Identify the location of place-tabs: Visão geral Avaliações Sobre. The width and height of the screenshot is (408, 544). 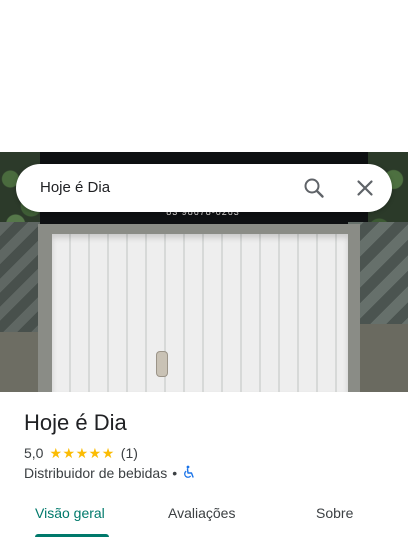
(204, 520).